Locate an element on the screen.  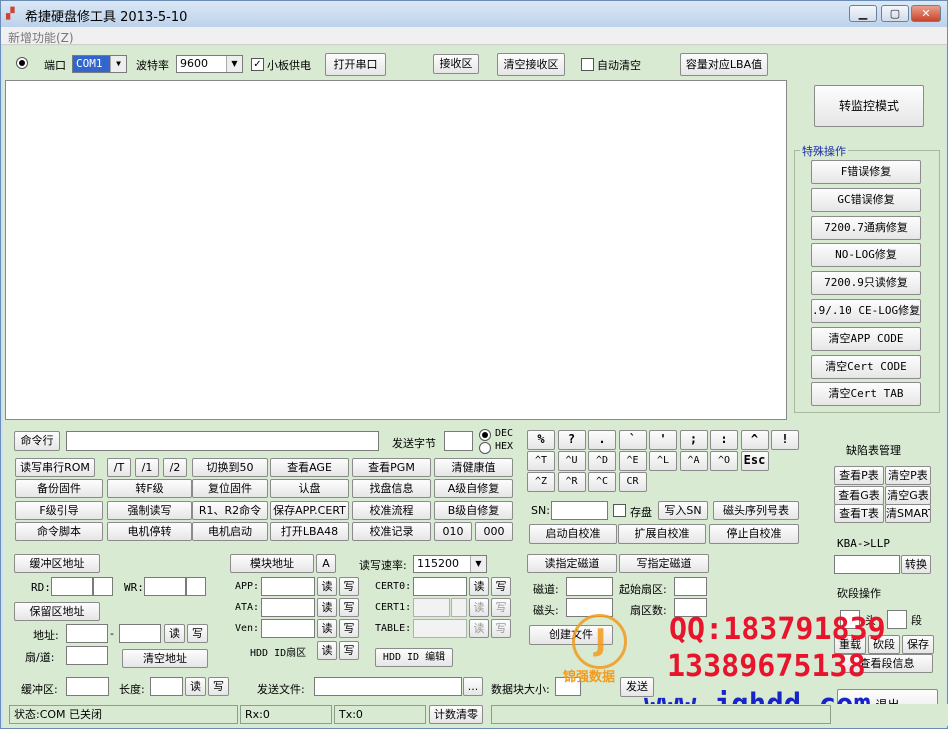
grid-button: /T is located at coordinates (119, 467).